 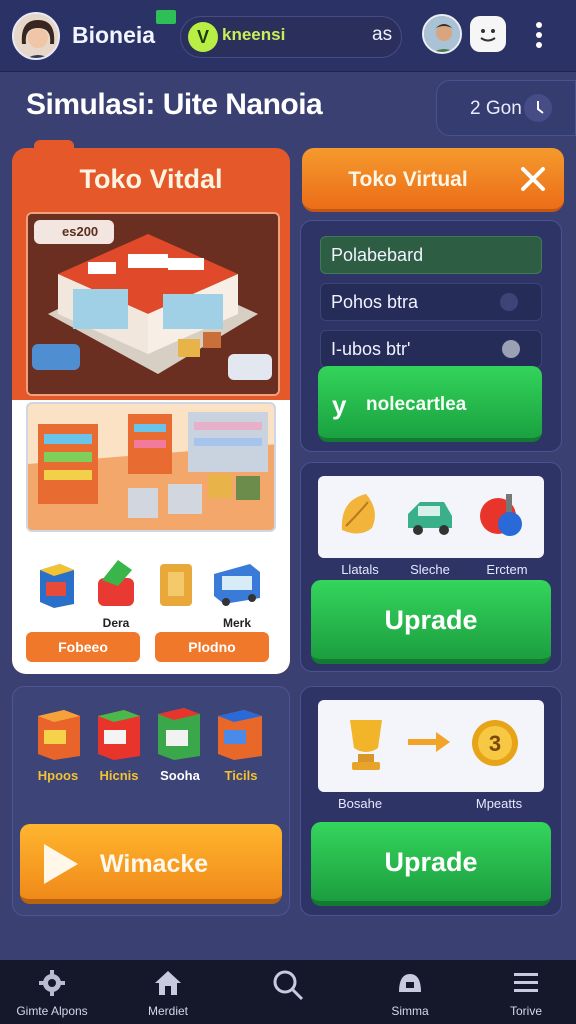 What do you see at coordinates (526, 983) in the screenshot?
I see `menu-icon` at bounding box center [526, 983].